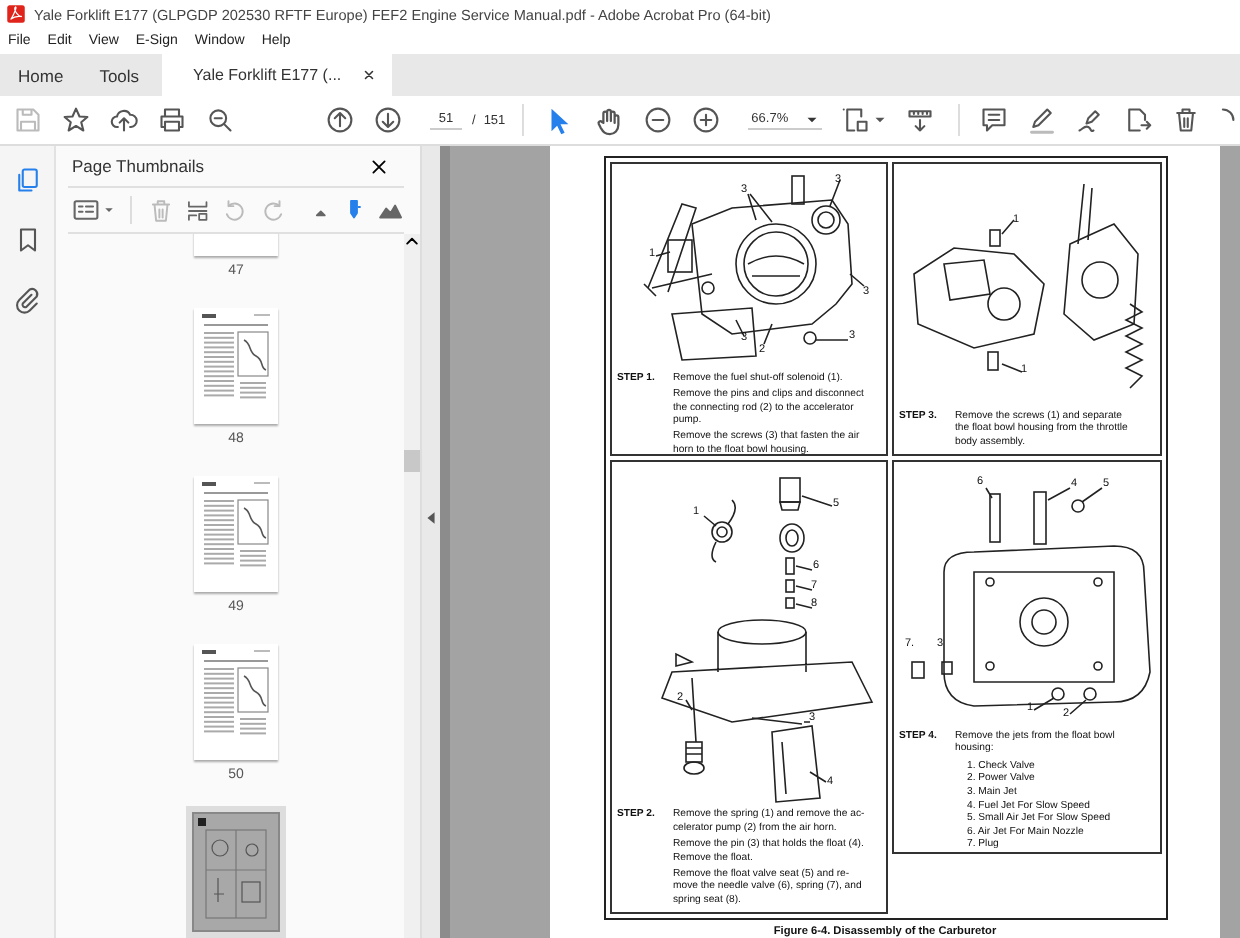 Image resolution: width=1240 pixels, height=938 pixels. Describe the element at coordinates (1138, 120) in the screenshot. I see `share-document-icon` at that location.